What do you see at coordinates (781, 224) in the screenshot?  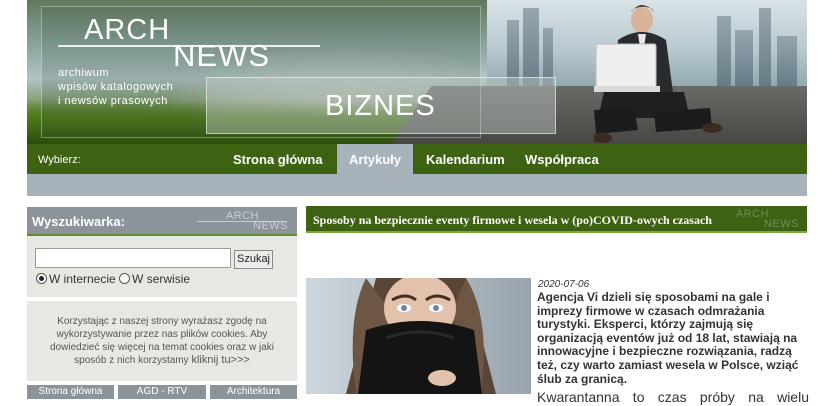 I see `bar-logo-news: NEWS` at bounding box center [781, 224].